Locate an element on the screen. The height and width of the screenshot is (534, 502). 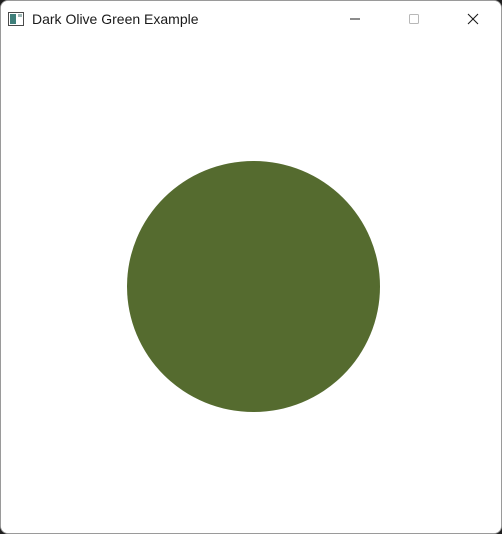
app-window-icon is located at coordinates (16, 19).